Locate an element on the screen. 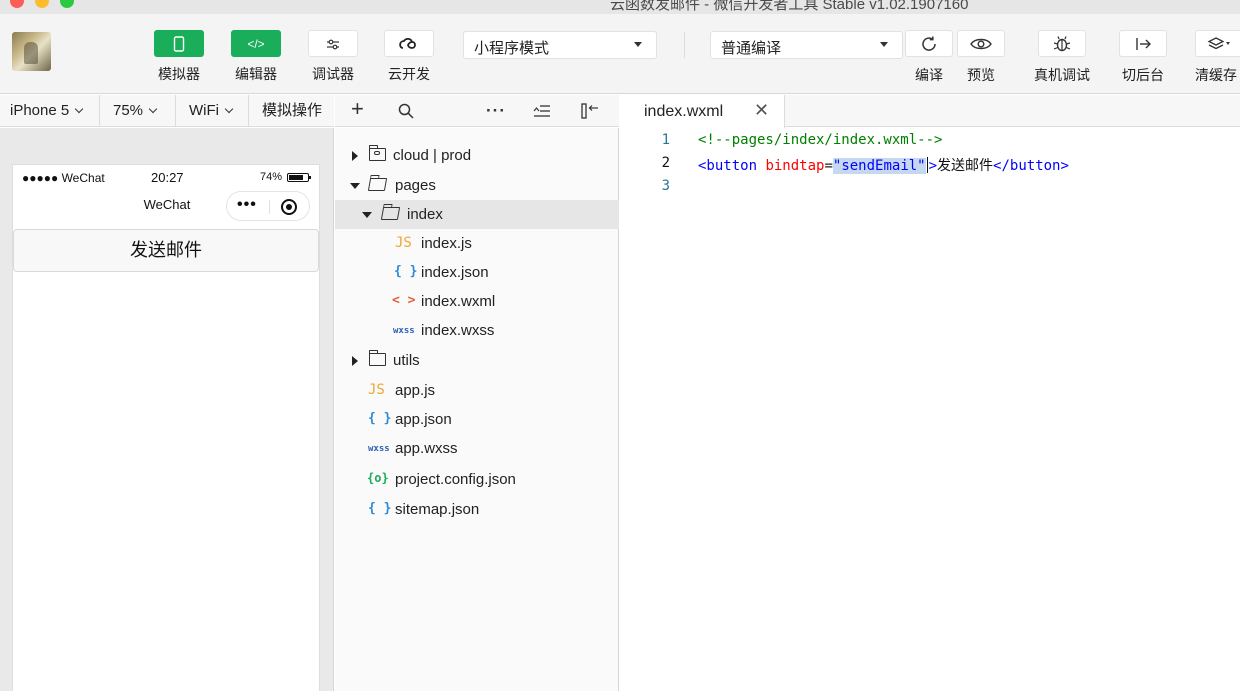  tree-item-app-js: JS app.js is located at coordinates (477, 390).